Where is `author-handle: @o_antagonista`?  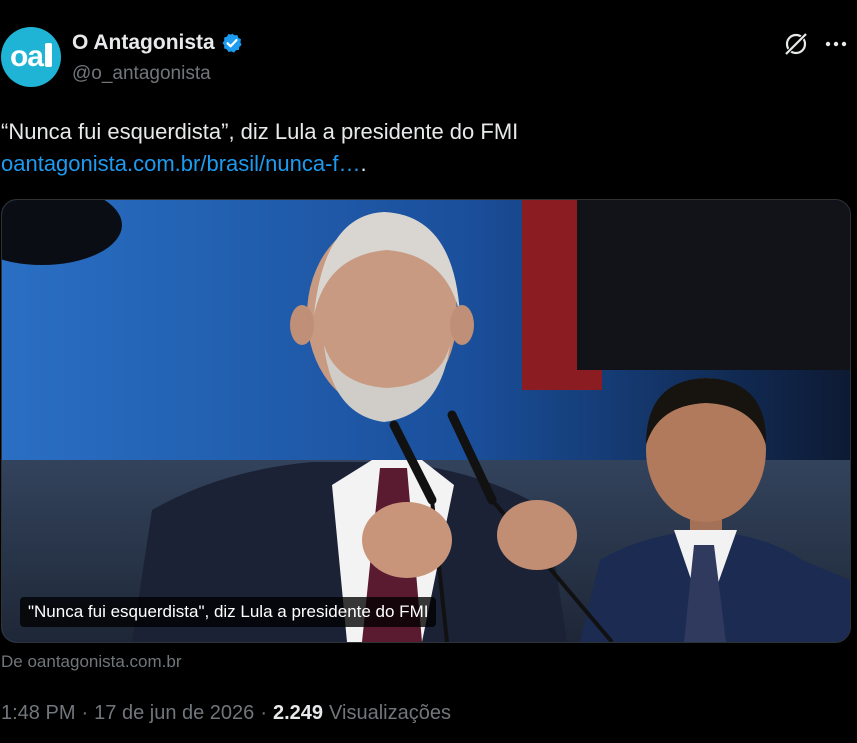
author-handle: @o_antagonista is located at coordinates (141, 74).